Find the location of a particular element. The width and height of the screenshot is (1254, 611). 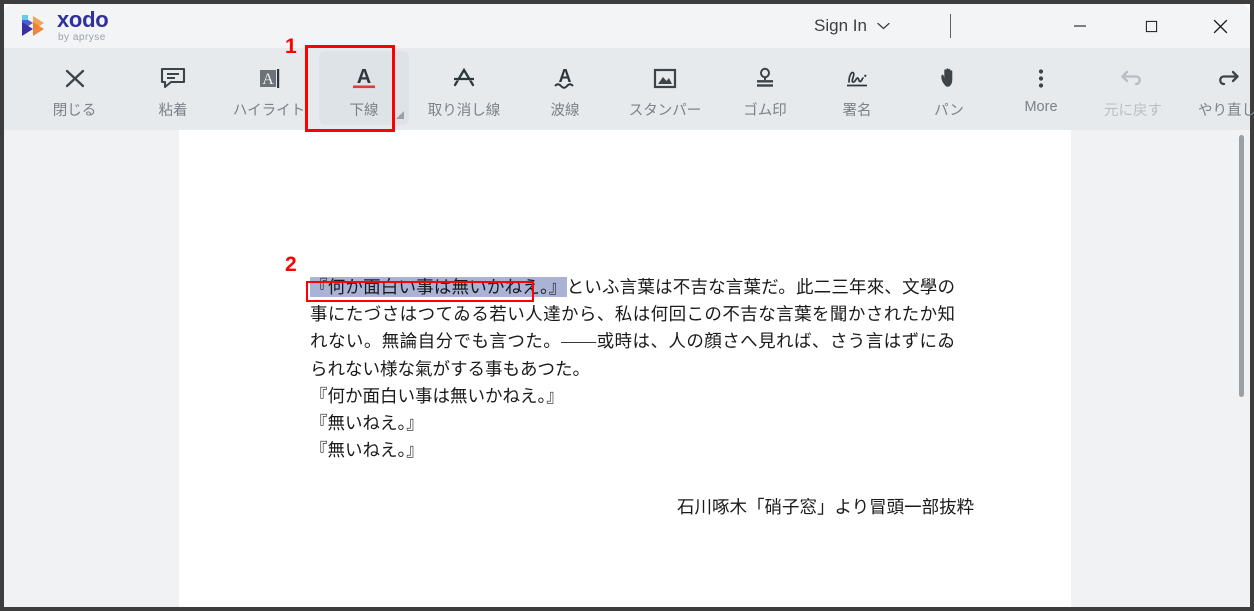

tool-sticky-note-label: 粘着 is located at coordinates (173, 111).